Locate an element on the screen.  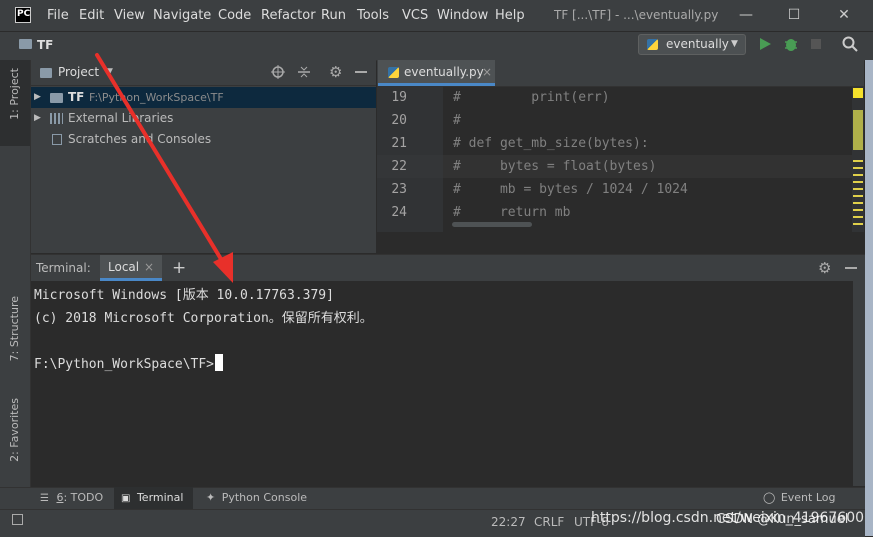
pycharm-logo: PC is located at coordinates (23, 15).